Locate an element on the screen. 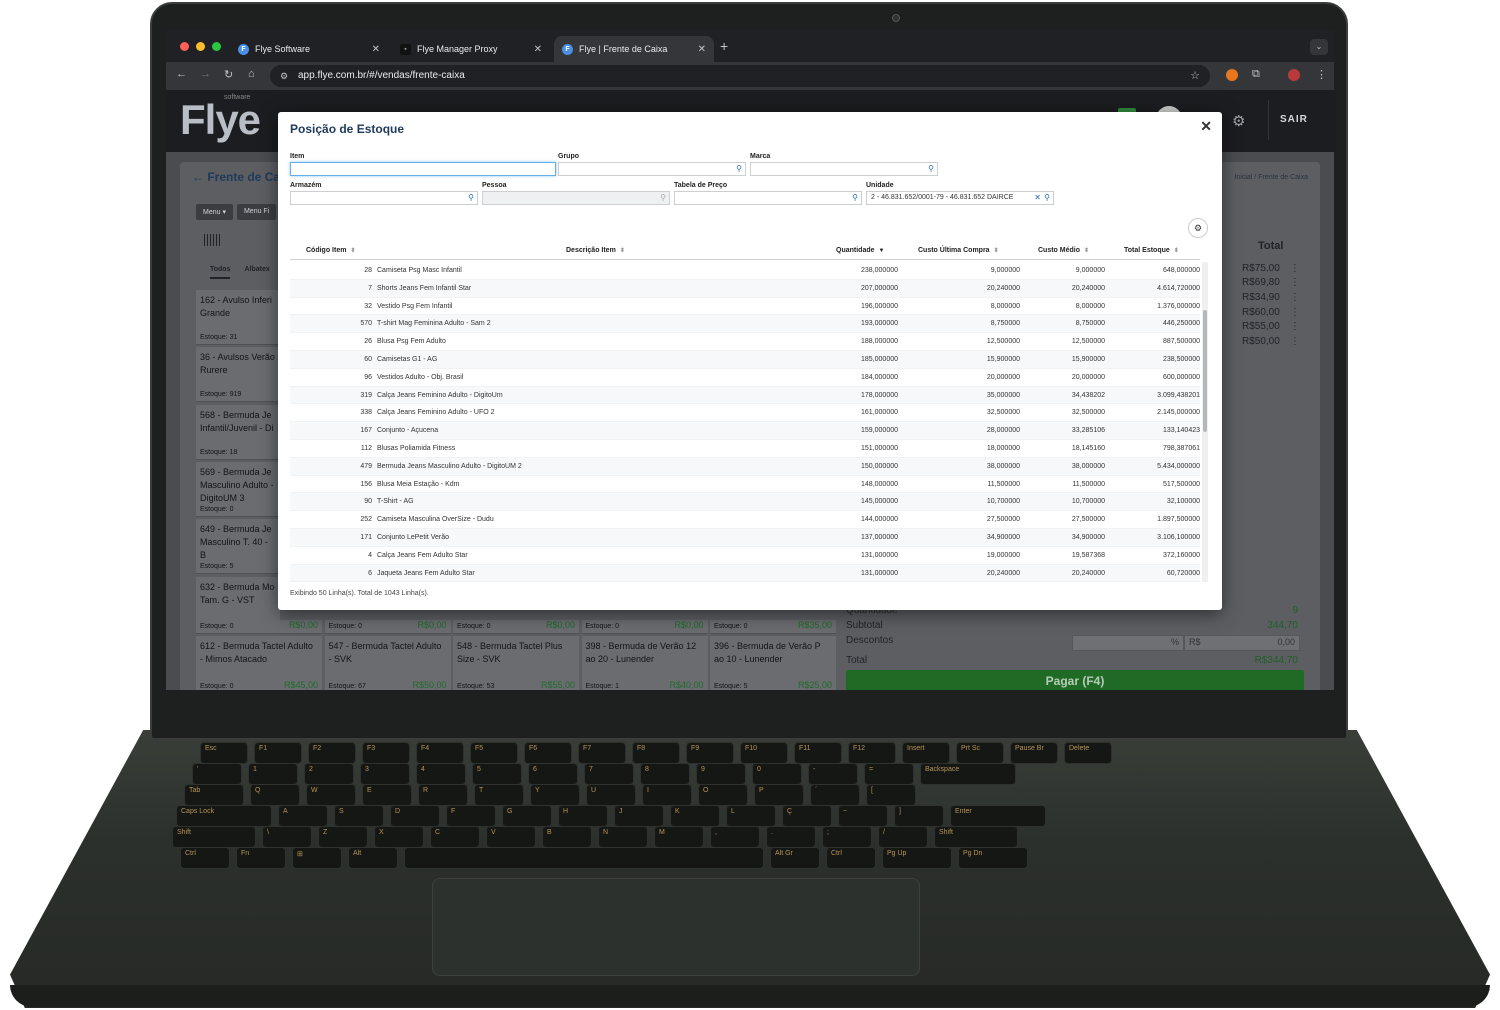 Image resolution: width=1500 pixels, height=1010 pixels. back-icon: ← is located at coordinates (181, 74).